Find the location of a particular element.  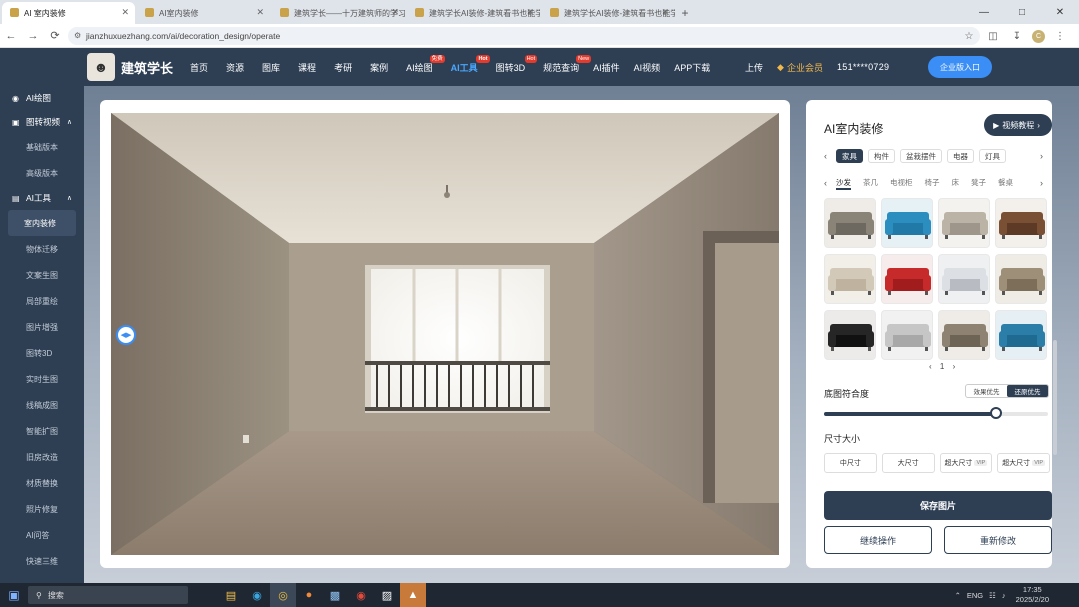

sidebar-item: 室内装修 is located at coordinates (42, 223).